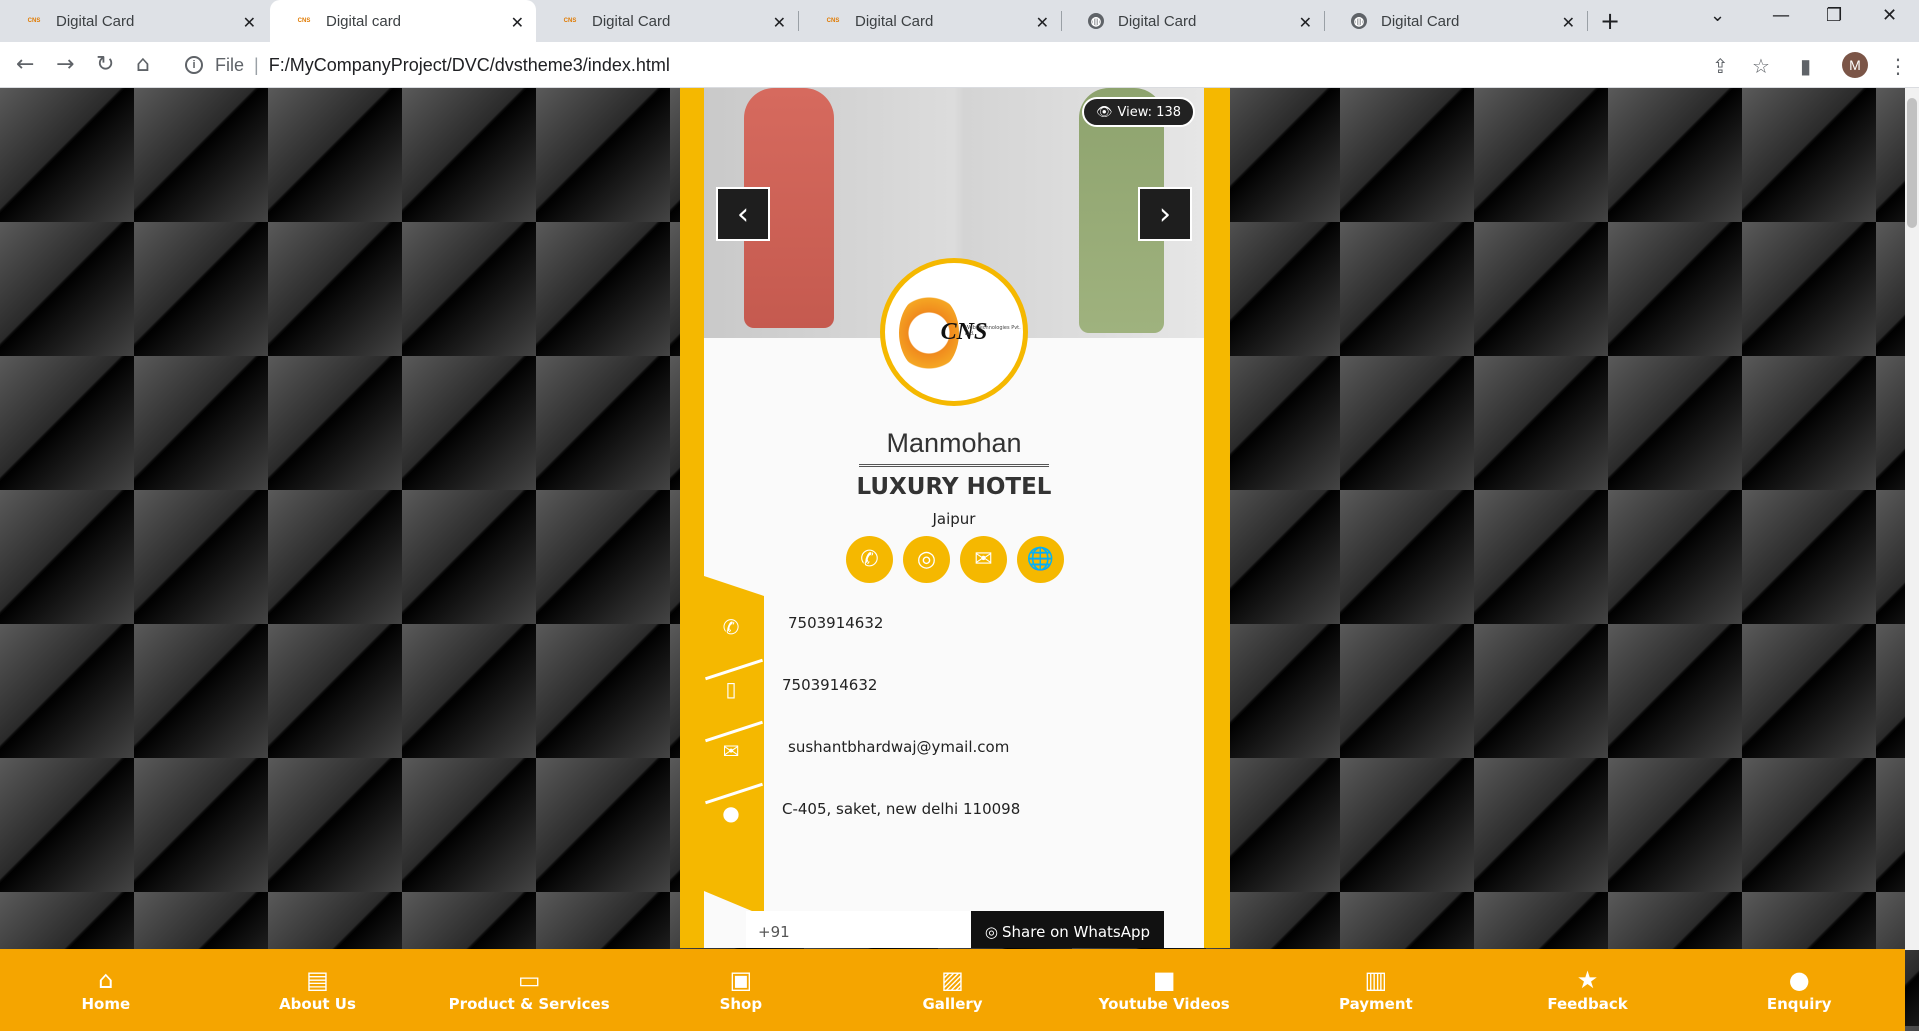  What do you see at coordinates (835, 623) in the screenshot?
I see `contact-phone: 7503914632` at bounding box center [835, 623].